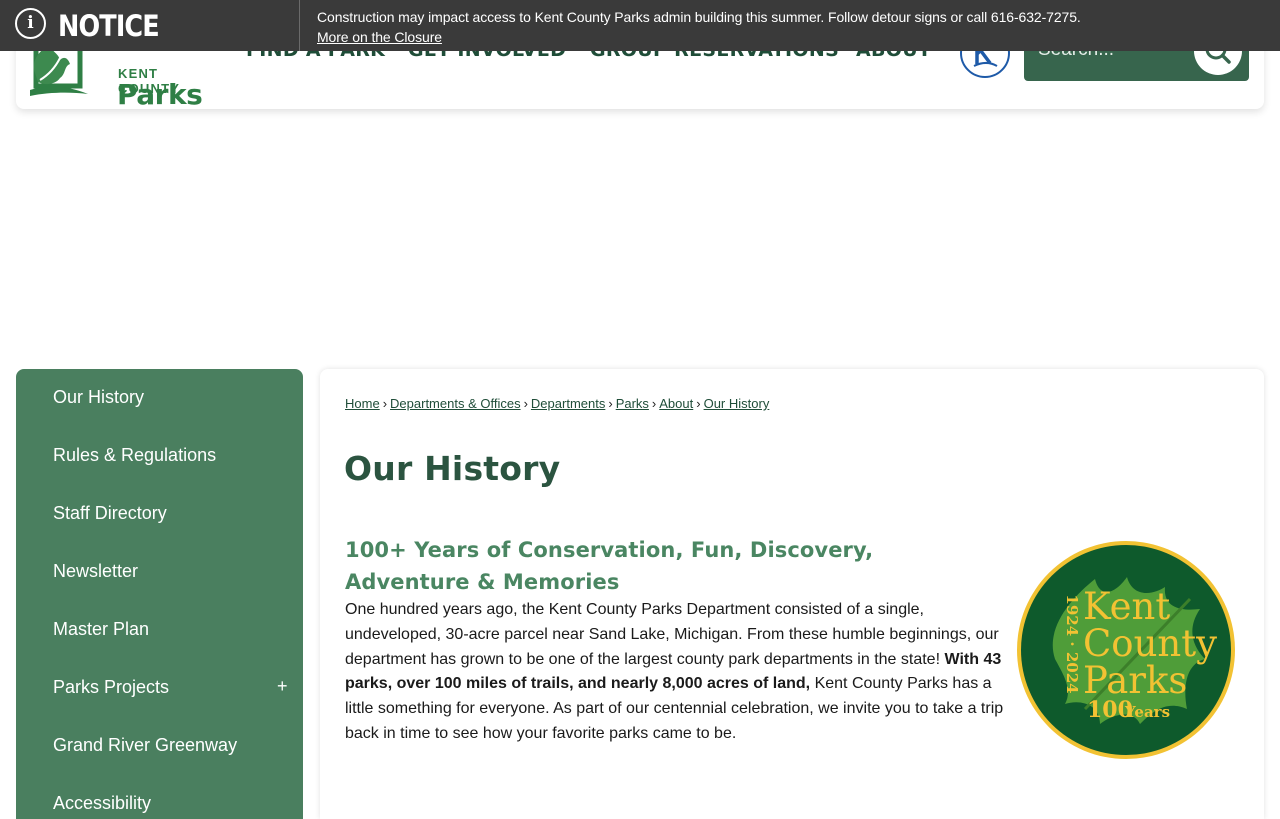 This screenshot has height=819, width=1280. What do you see at coordinates (1135, 680) in the screenshot?
I see `badge-text-parks: Parks` at bounding box center [1135, 680].